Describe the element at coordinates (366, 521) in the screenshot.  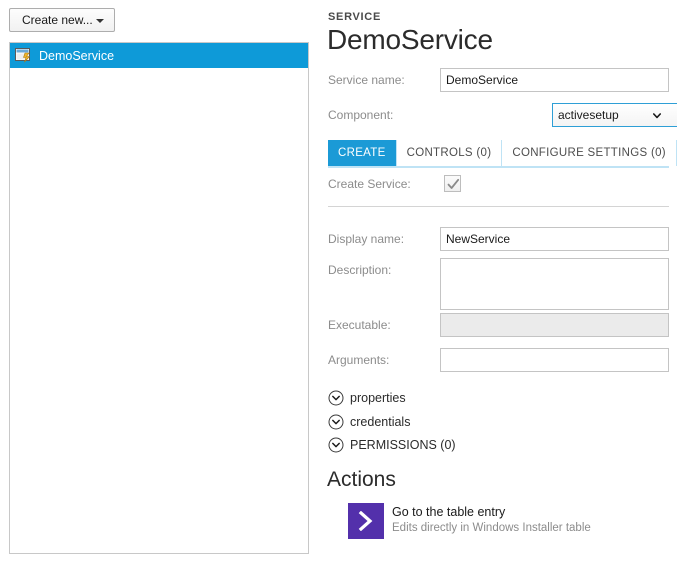
I see `chevron-right-icon` at that location.